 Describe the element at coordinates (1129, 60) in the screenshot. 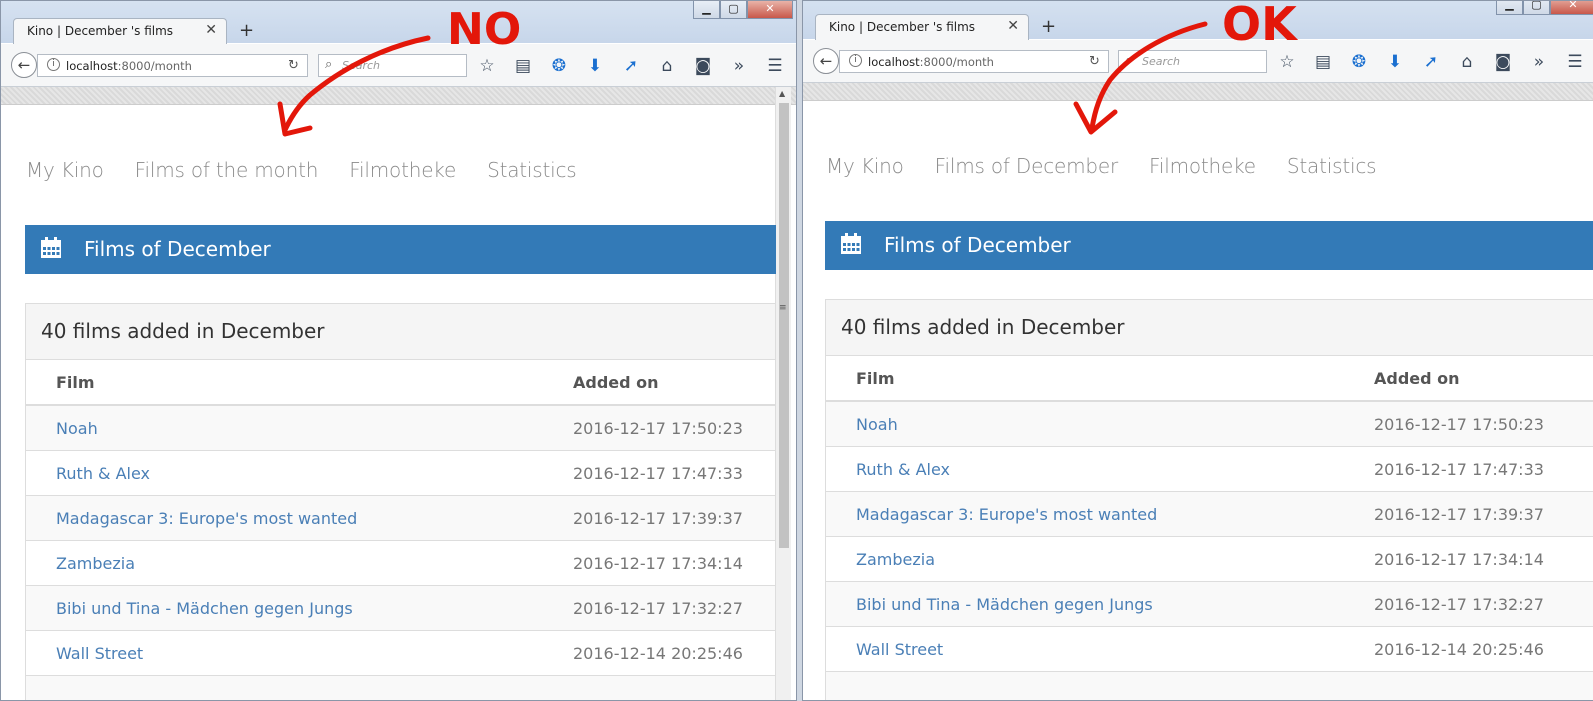

I see `search-icon: ⌕` at that location.